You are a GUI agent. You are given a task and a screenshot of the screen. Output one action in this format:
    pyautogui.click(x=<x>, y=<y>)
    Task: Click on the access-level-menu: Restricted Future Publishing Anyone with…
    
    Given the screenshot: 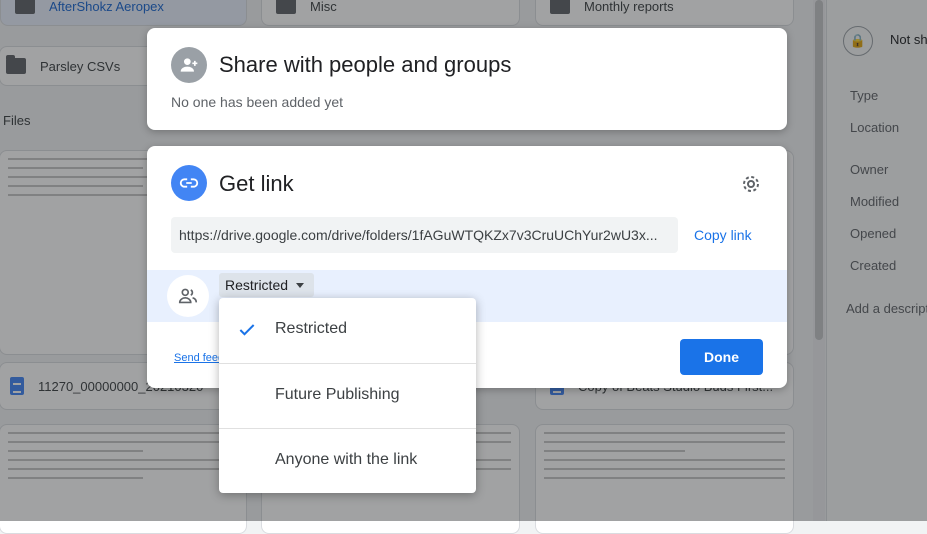 What is the action you would take?
    pyautogui.click(x=347, y=395)
    